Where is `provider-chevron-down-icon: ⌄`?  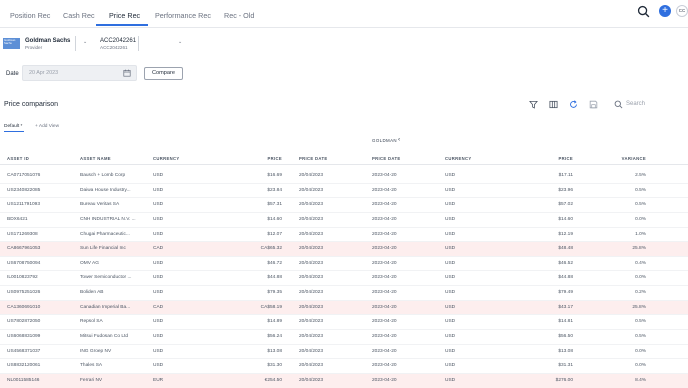 provider-chevron-down-icon: ⌄ is located at coordinates (85, 42).